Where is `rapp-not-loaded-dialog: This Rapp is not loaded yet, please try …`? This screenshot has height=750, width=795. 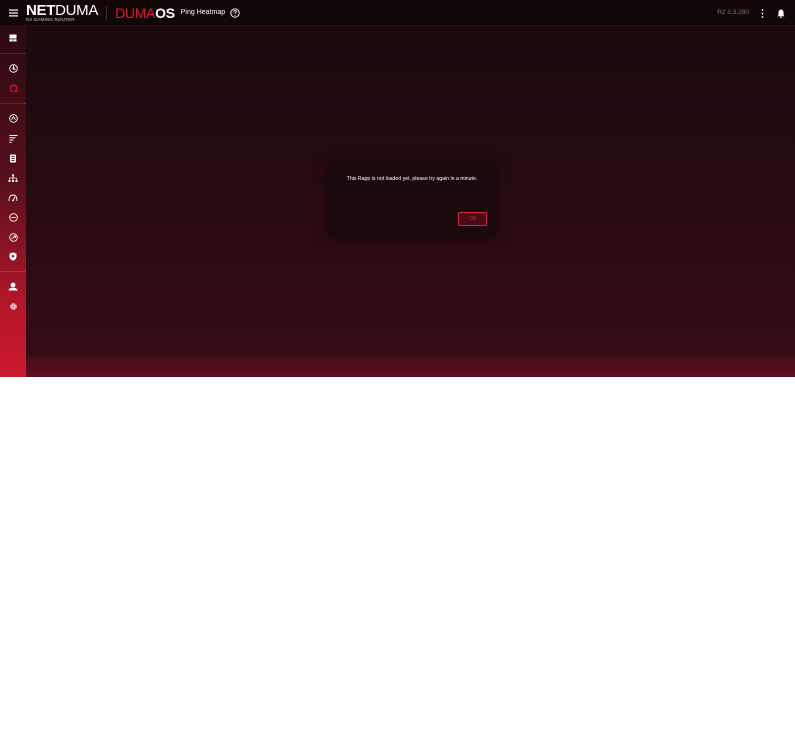 rapp-not-loaded-dialog: This Rapp is not loaded yet, please try … is located at coordinates (412, 201).